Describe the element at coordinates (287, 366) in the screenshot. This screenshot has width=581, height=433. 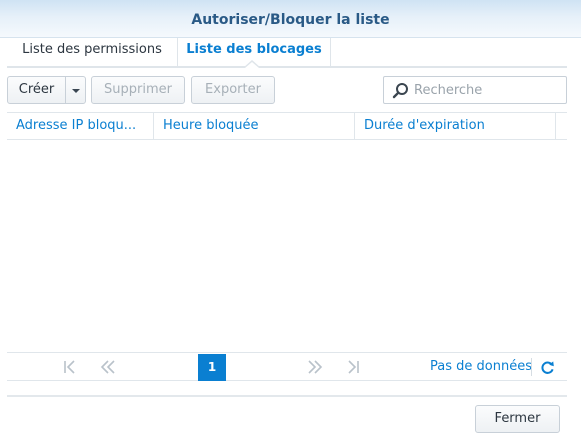
I see `pagination-bar: 1 Pas de données` at that location.